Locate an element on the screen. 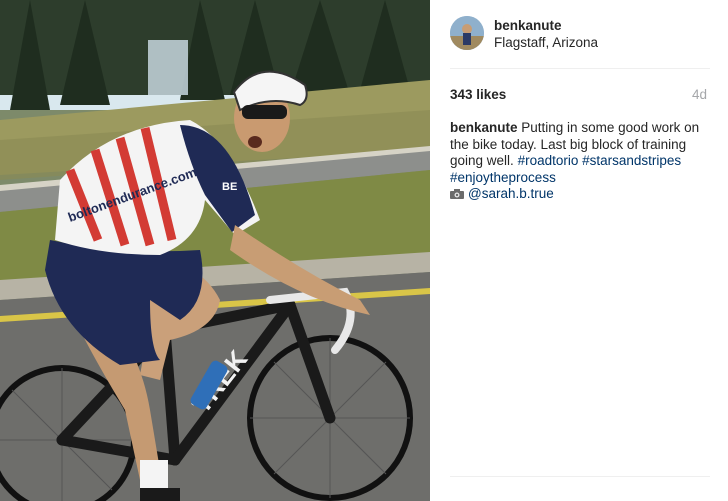  like-count: 343 likes is located at coordinates (478, 94).